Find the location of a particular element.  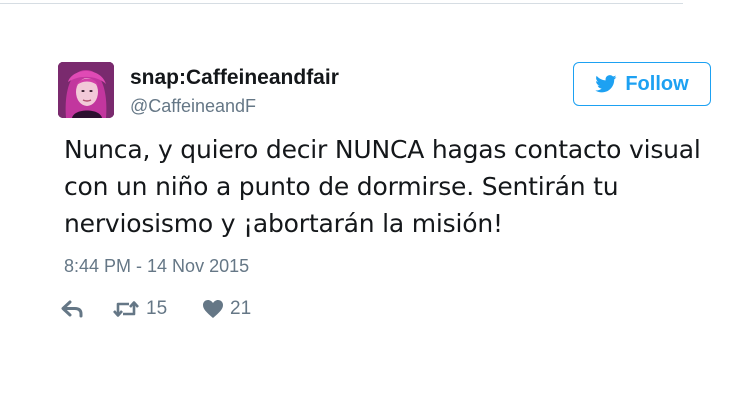

username: @CaffeineandF is located at coordinates (193, 106).